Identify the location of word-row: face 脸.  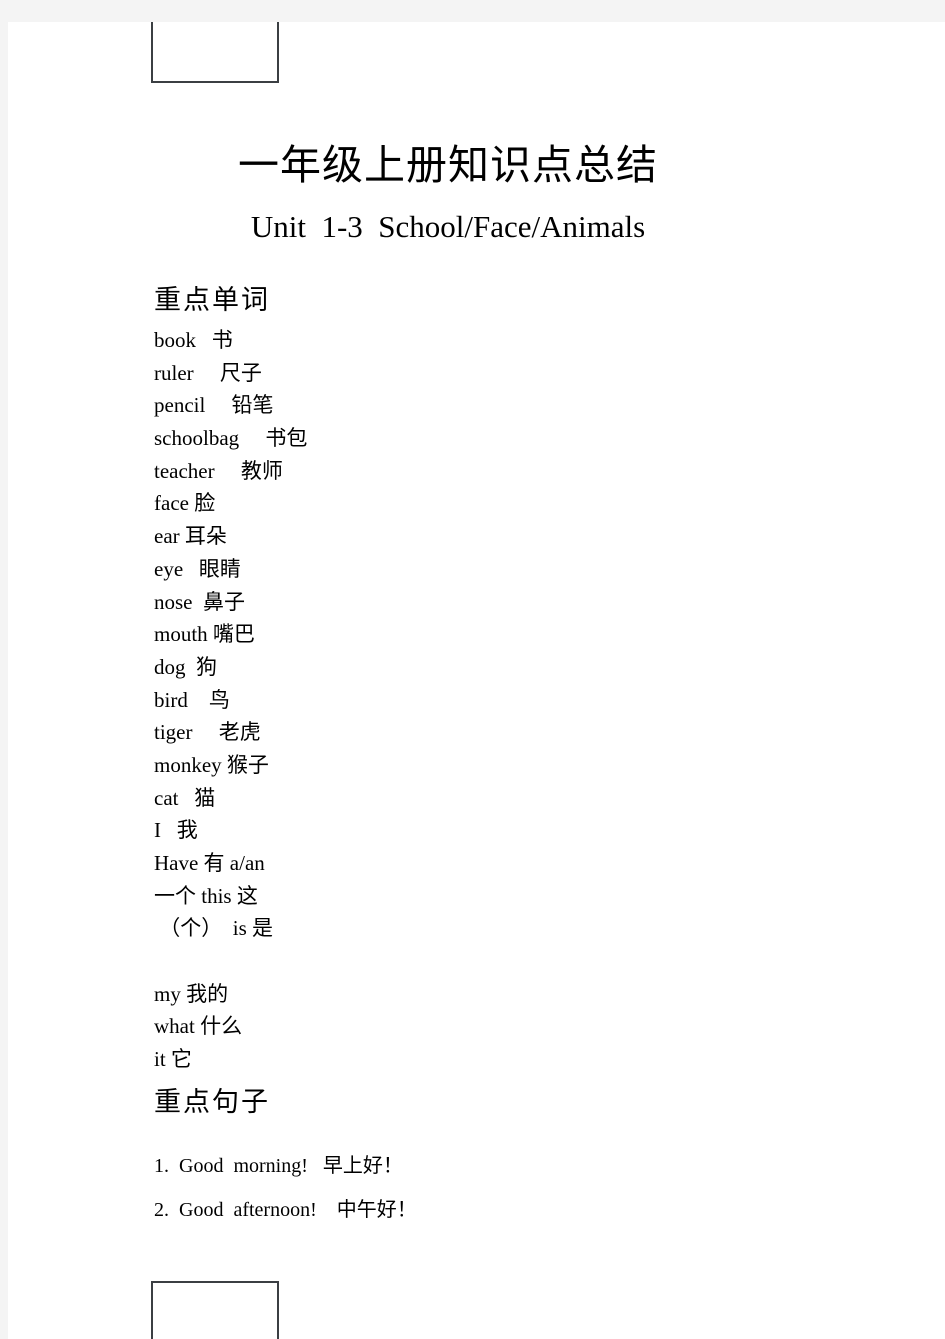
(185, 503).